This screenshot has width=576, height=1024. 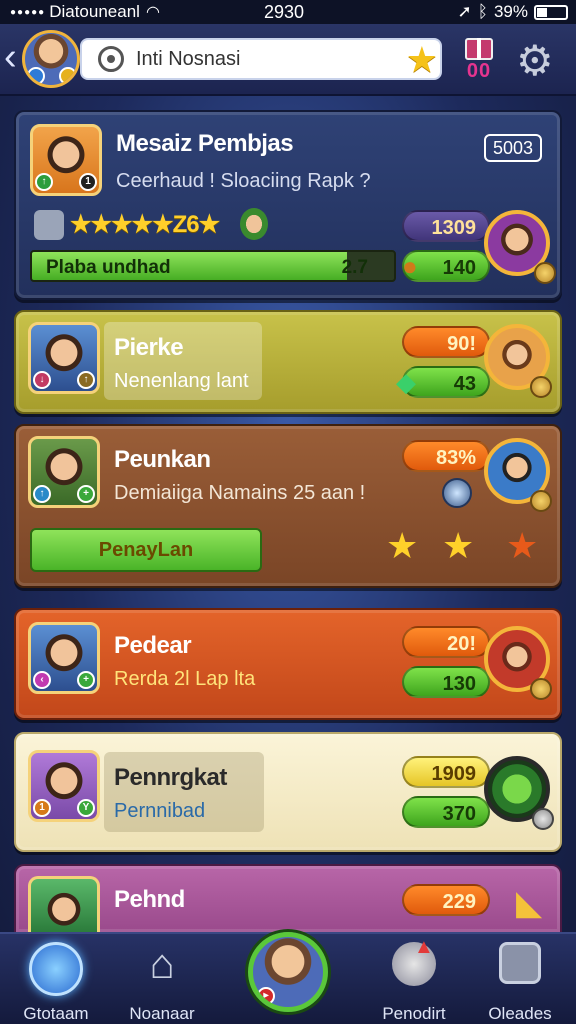 I want to click on stat-pill: 1909, so click(x=446, y=772).